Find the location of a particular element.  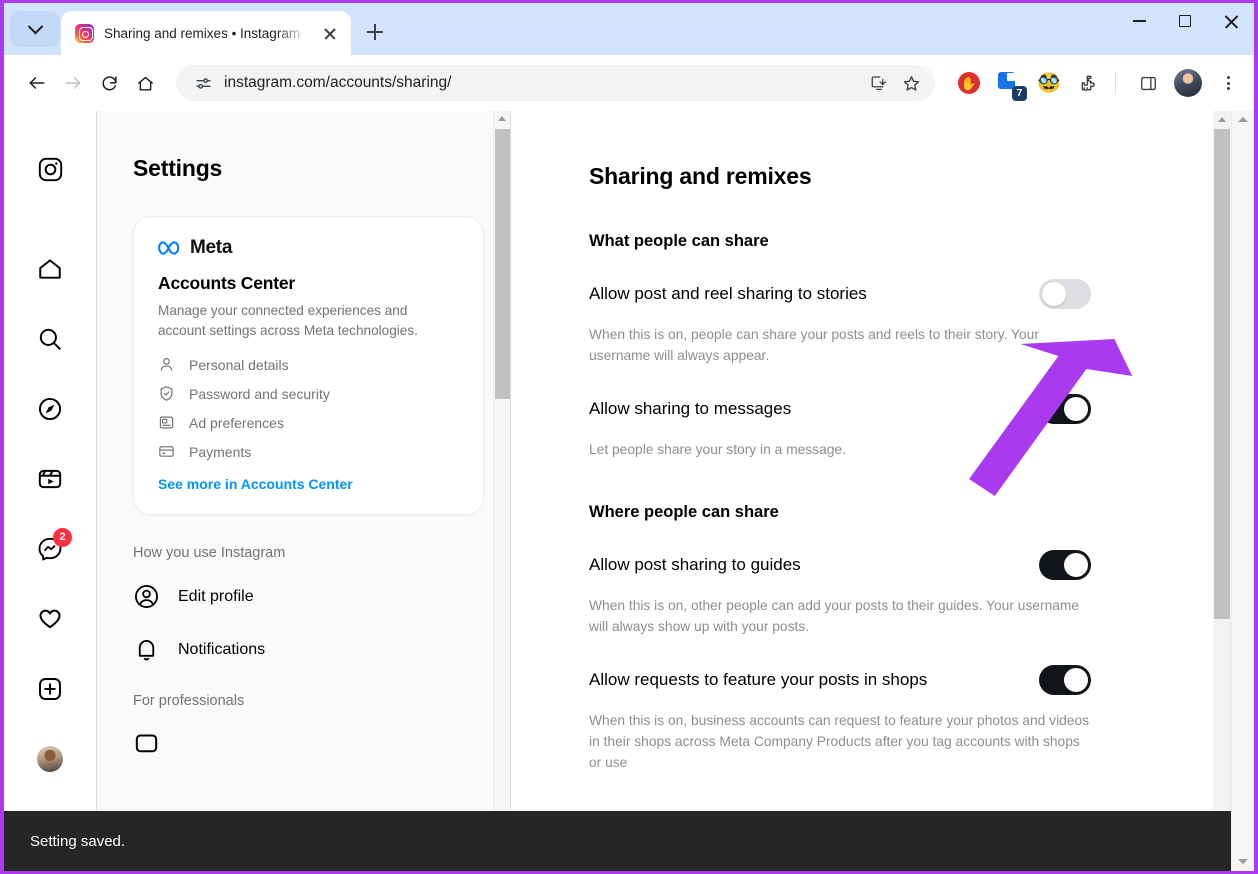

profile-avatar is located at coordinates (1188, 83).